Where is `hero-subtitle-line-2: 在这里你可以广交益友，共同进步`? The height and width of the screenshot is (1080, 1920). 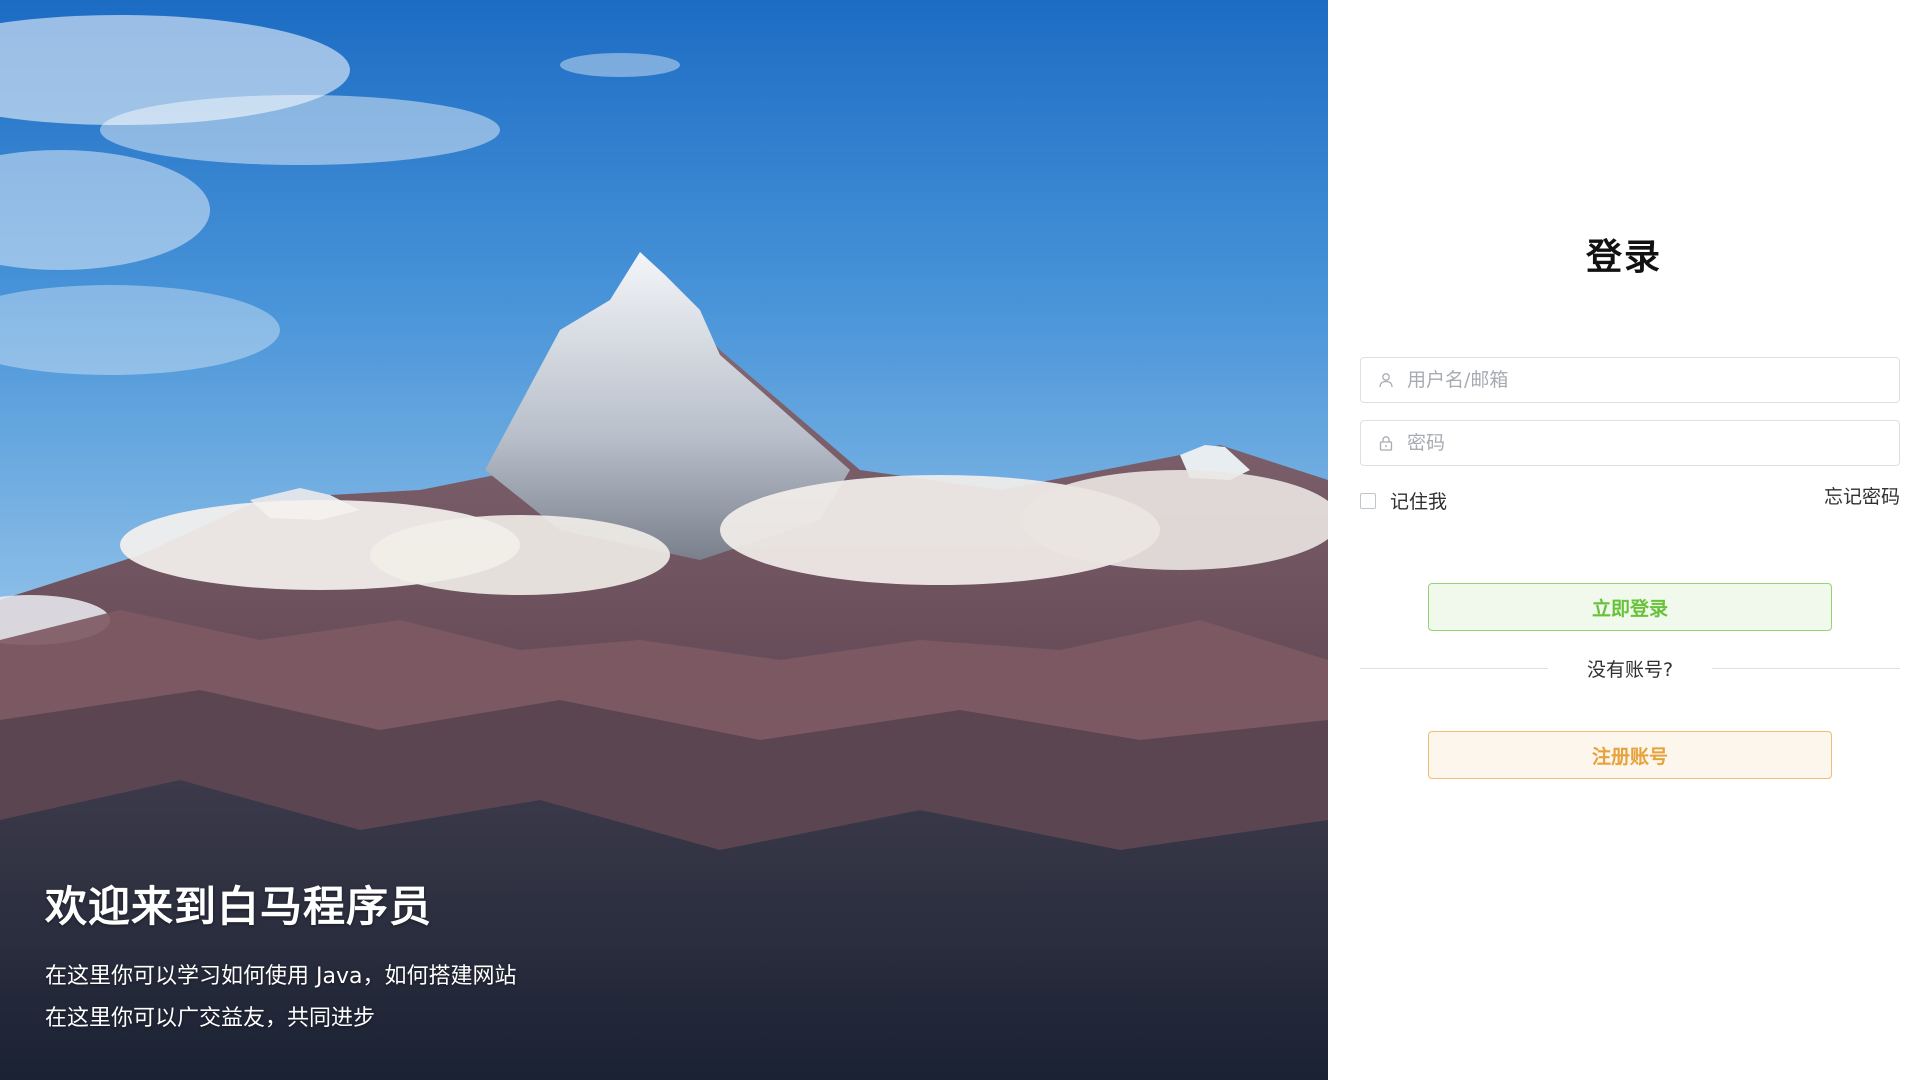
hero-subtitle-line-2: 在这里你可以广交益友，共同进步 is located at coordinates (210, 1018).